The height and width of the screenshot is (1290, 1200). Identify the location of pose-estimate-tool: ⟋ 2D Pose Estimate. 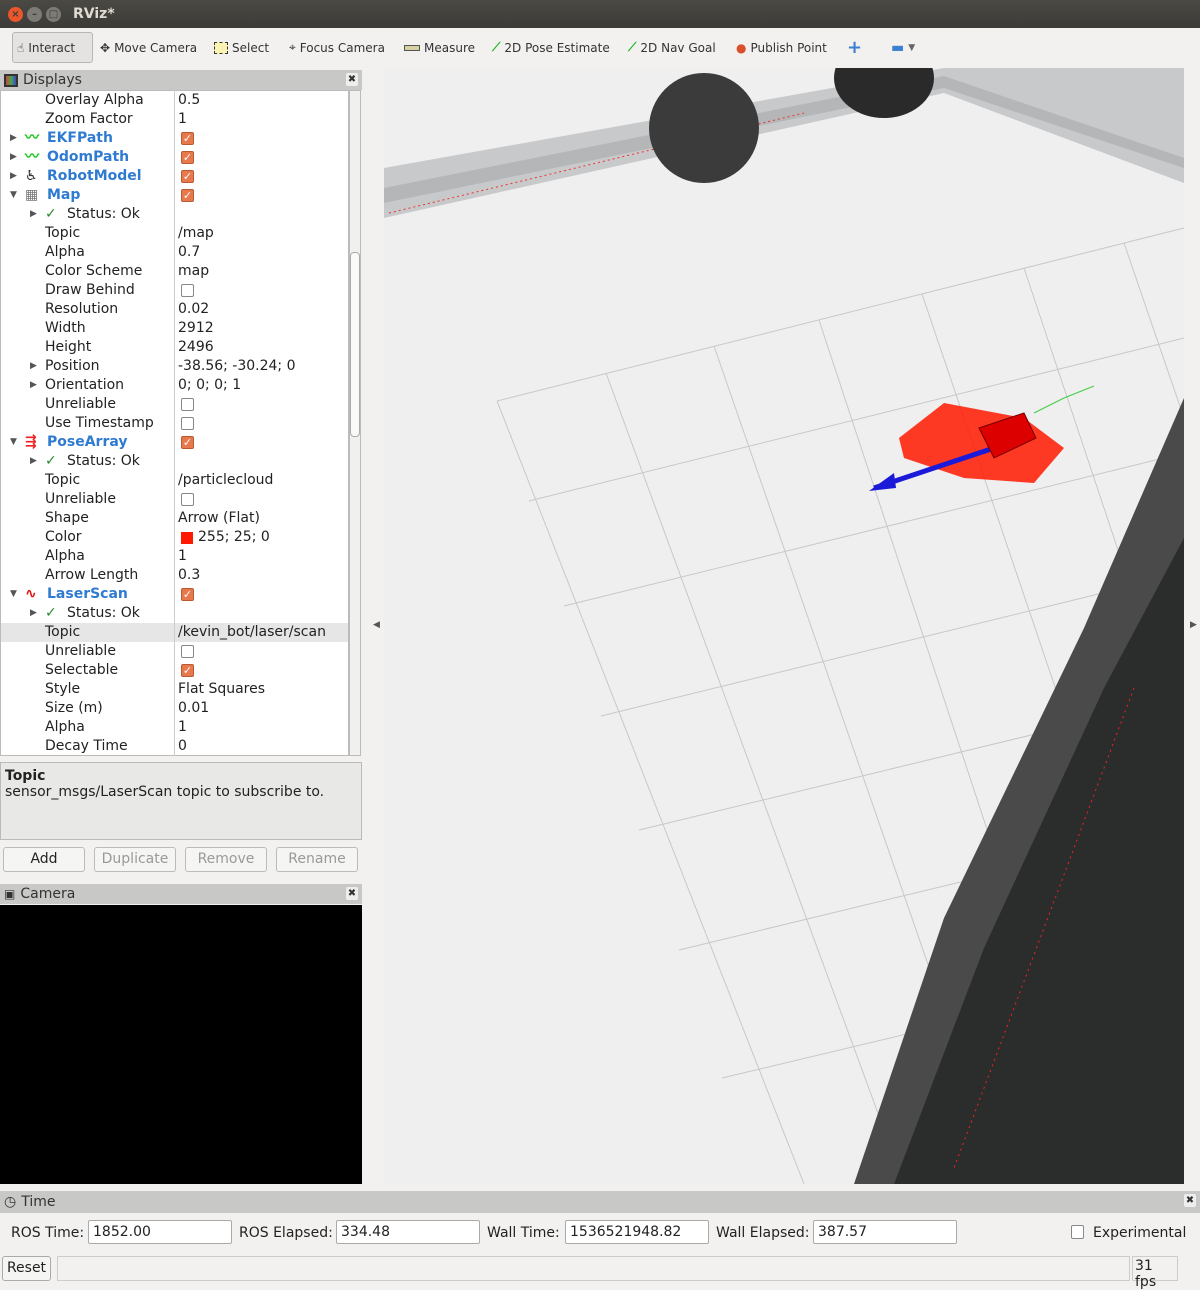
(551, 47).